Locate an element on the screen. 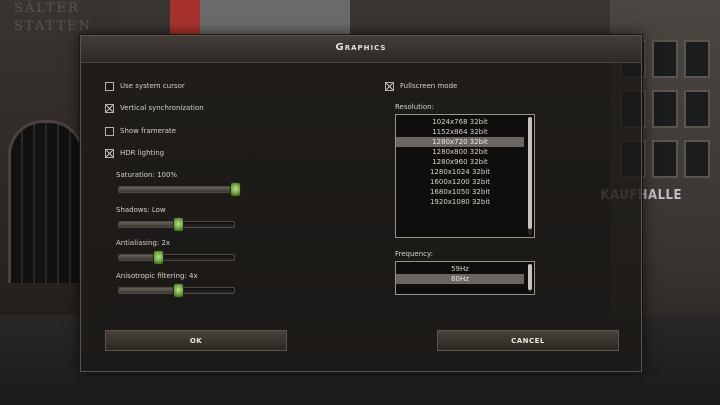  resolution-option: 1600x1200 32bit is located at coordinates (460, 182).